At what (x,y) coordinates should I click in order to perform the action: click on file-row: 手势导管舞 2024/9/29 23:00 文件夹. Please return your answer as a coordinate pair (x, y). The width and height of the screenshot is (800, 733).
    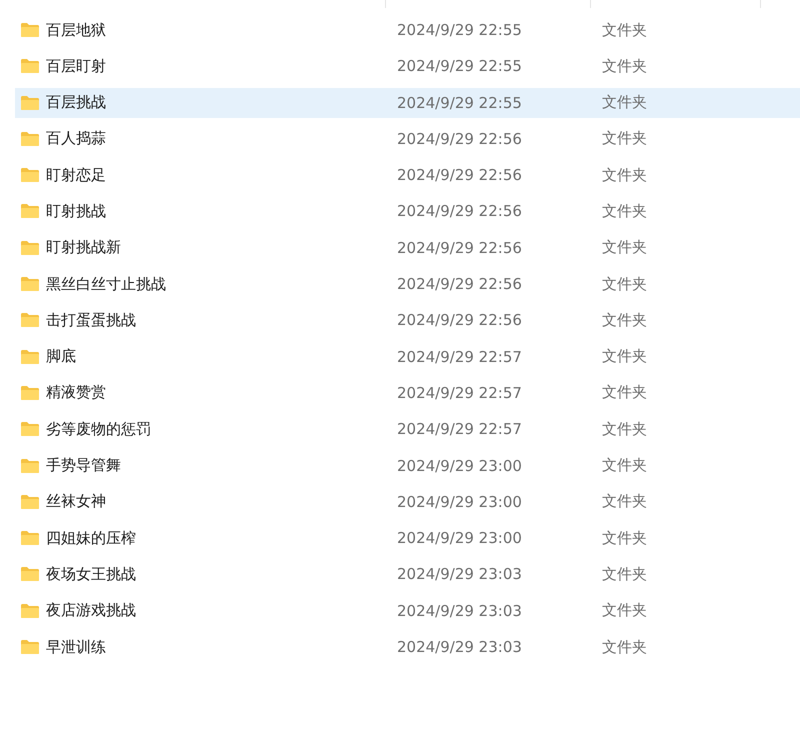
    Looking at the image, I should click on (407, 465).